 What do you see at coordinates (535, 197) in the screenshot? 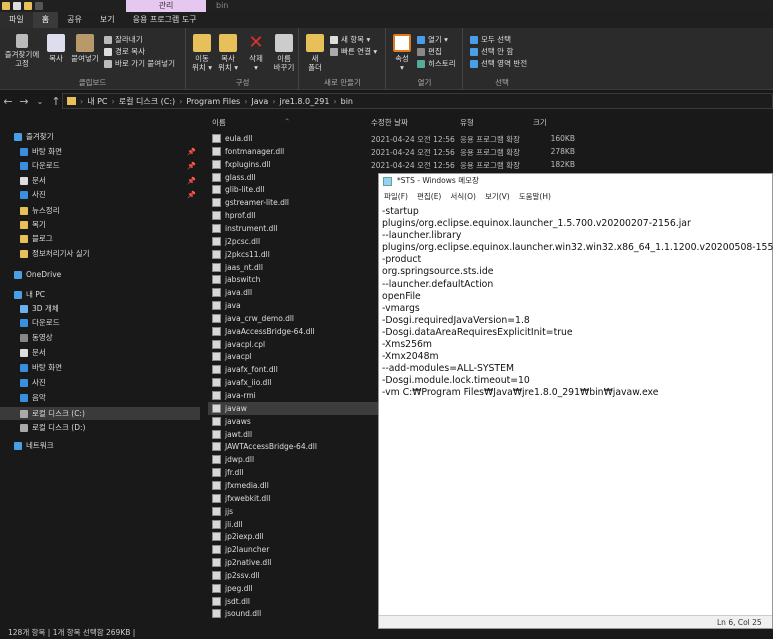
I see `menu-help: 도움말(H)` at bounding box center [535, 197].